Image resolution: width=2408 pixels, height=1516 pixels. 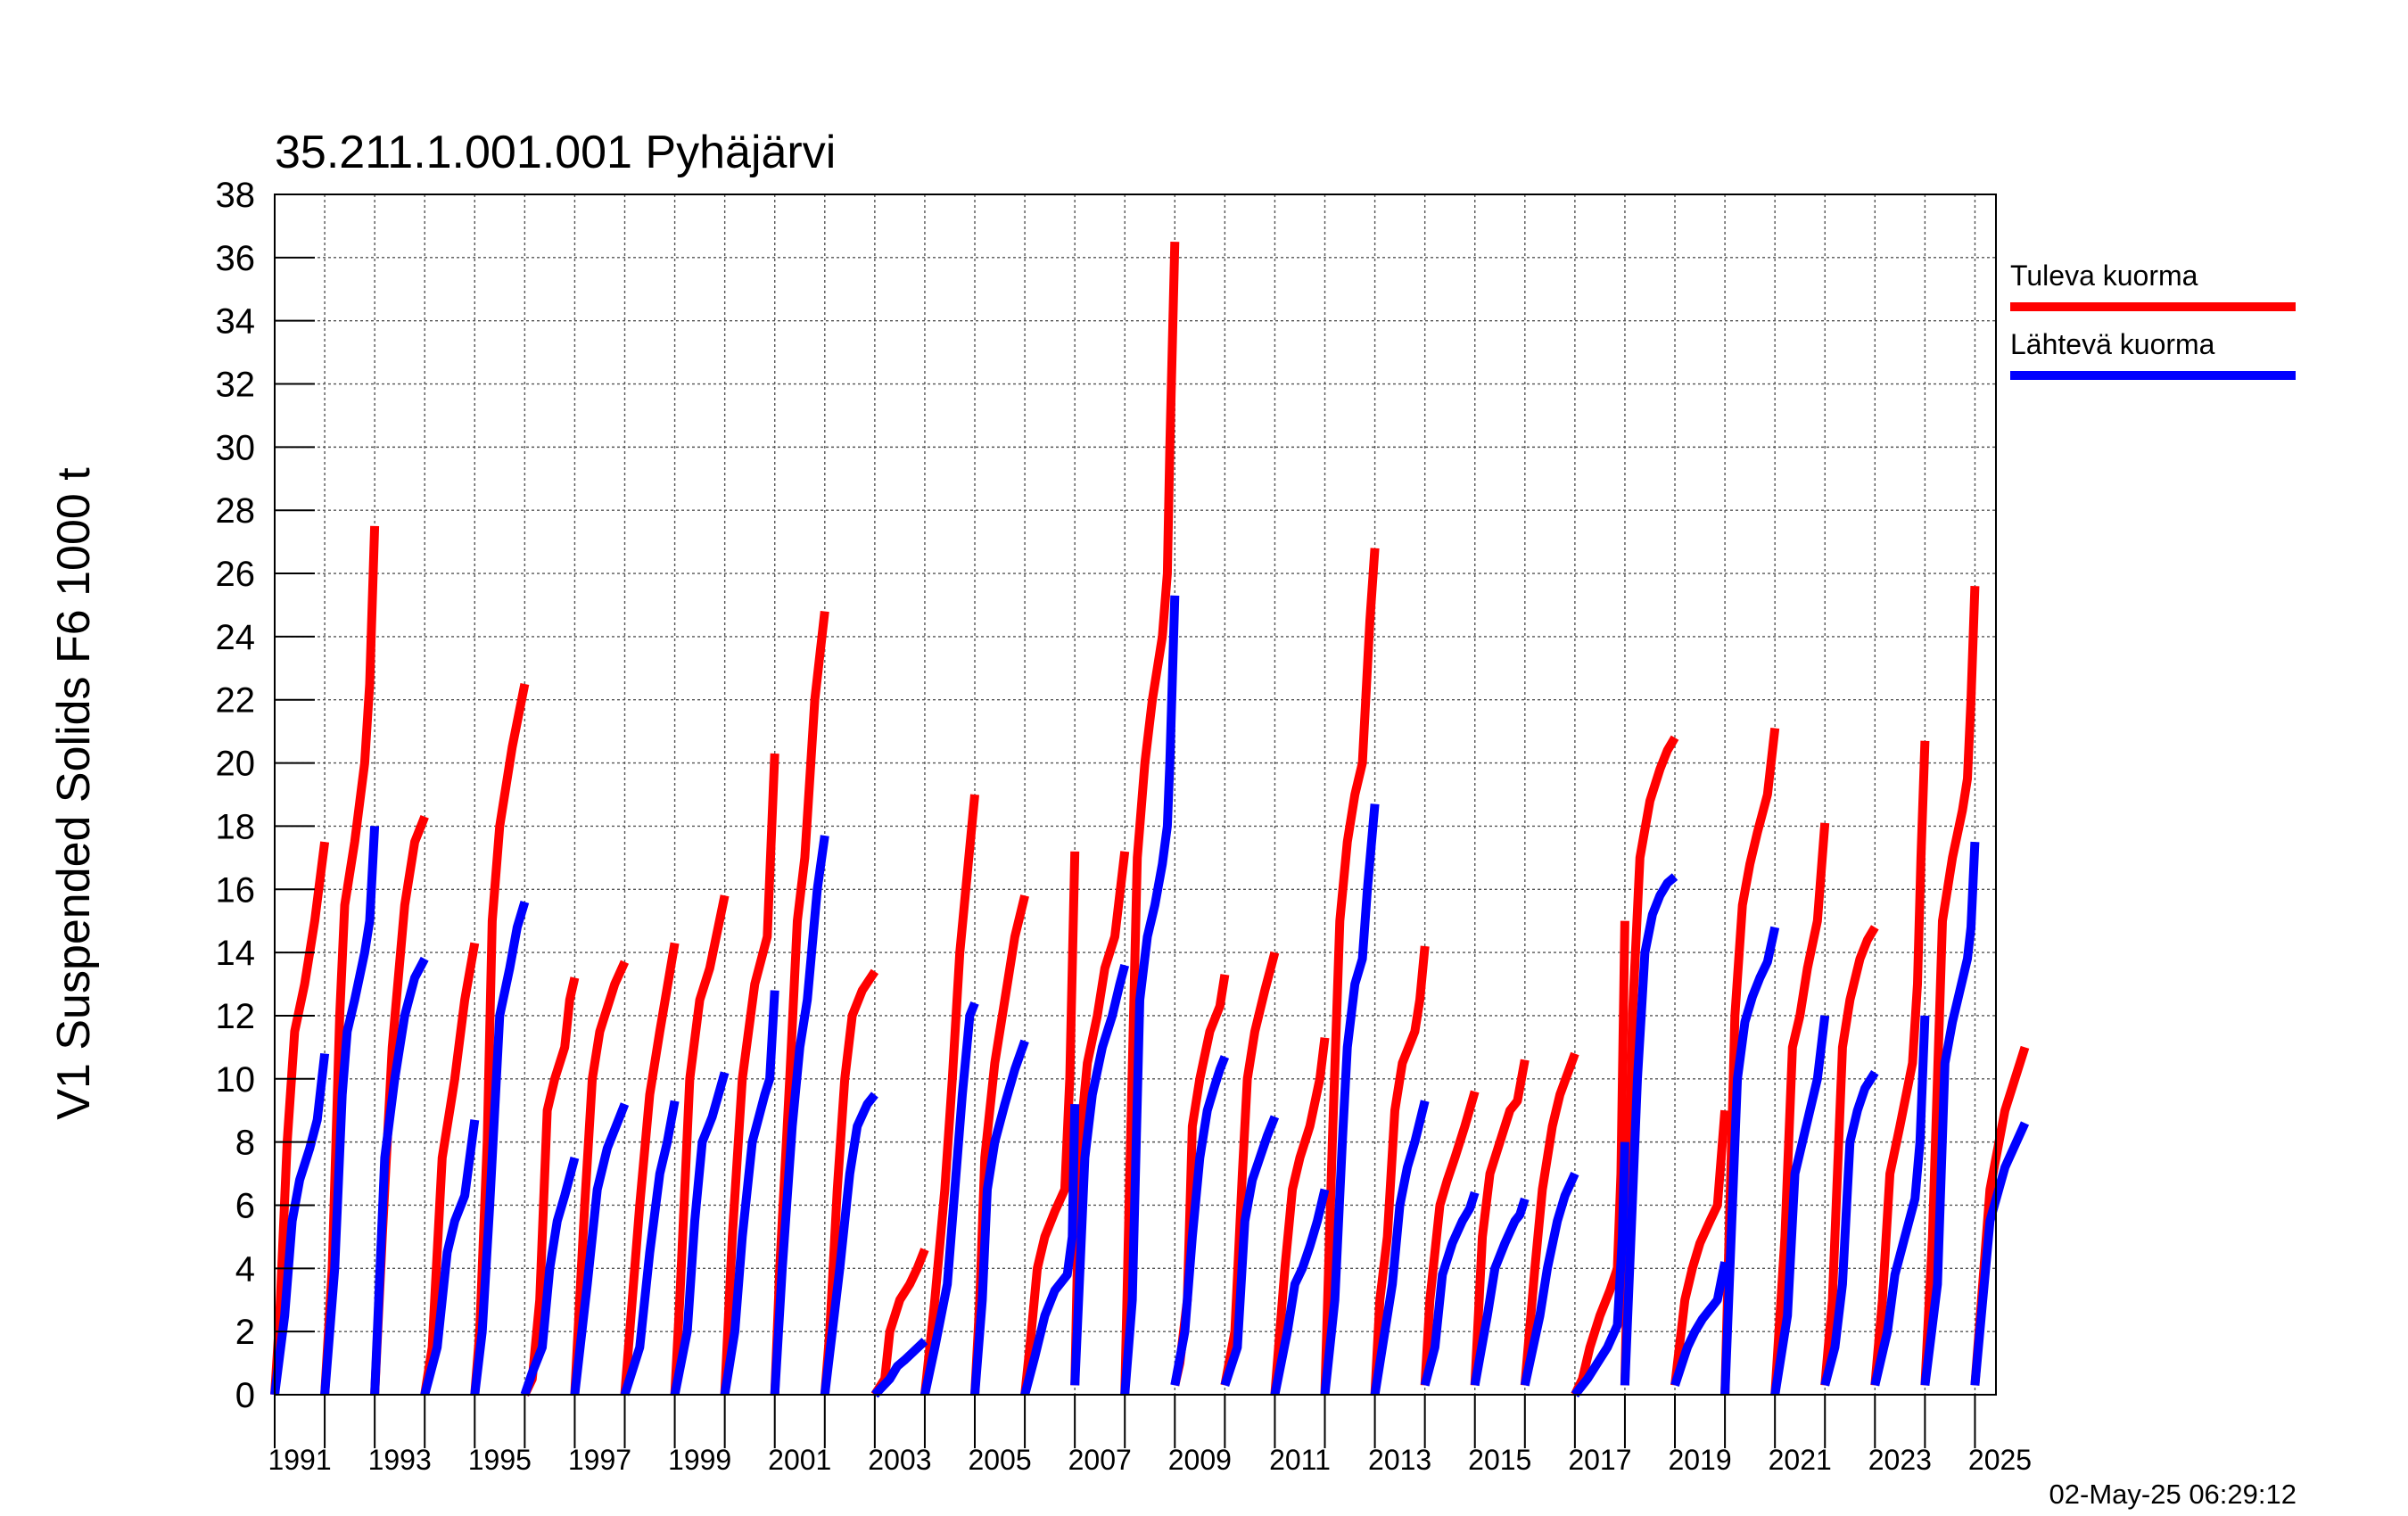 I want to click on chart-title: 35.211.1.001.001 Pyhäjärvi, so click(x=555, y=152).